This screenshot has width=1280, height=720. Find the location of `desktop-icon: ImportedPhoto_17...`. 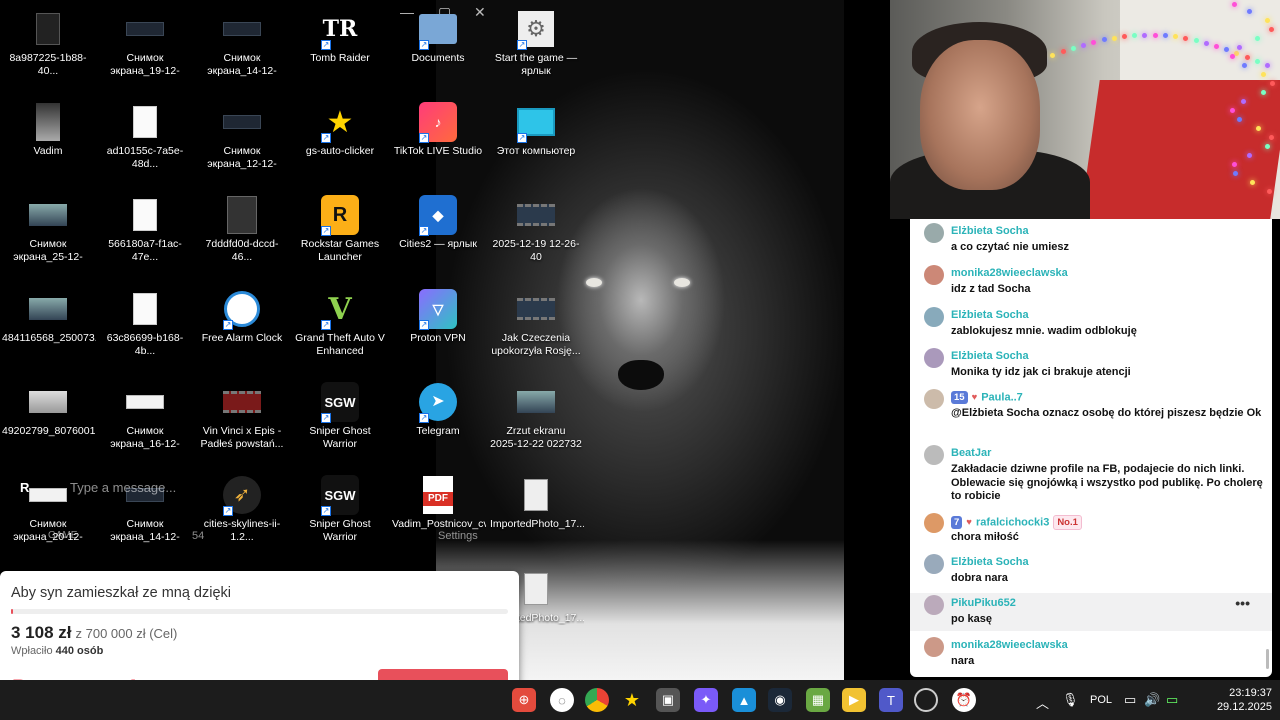

desktop-icon: ImportedPhoto_17... is located at coordinates (536, 513).